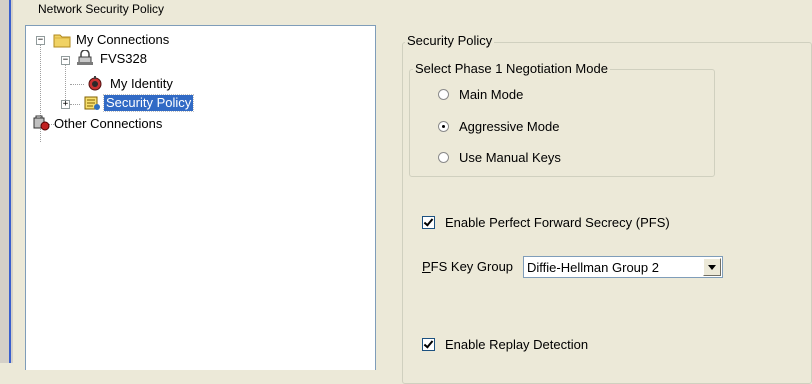  What do you see at coordinates (428, 344) in the screenshot?
I see `replay-checkbox` at bounding box center [428, 344].